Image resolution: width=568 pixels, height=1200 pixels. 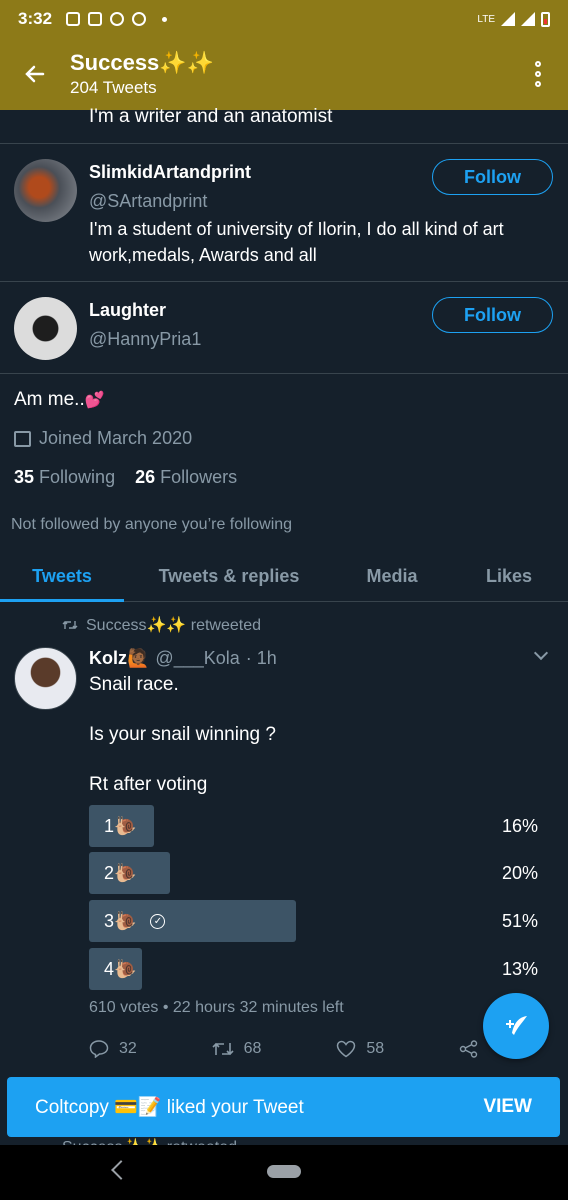 I want to click on followers-link: 26 Followers, so click(x=186, y=477).